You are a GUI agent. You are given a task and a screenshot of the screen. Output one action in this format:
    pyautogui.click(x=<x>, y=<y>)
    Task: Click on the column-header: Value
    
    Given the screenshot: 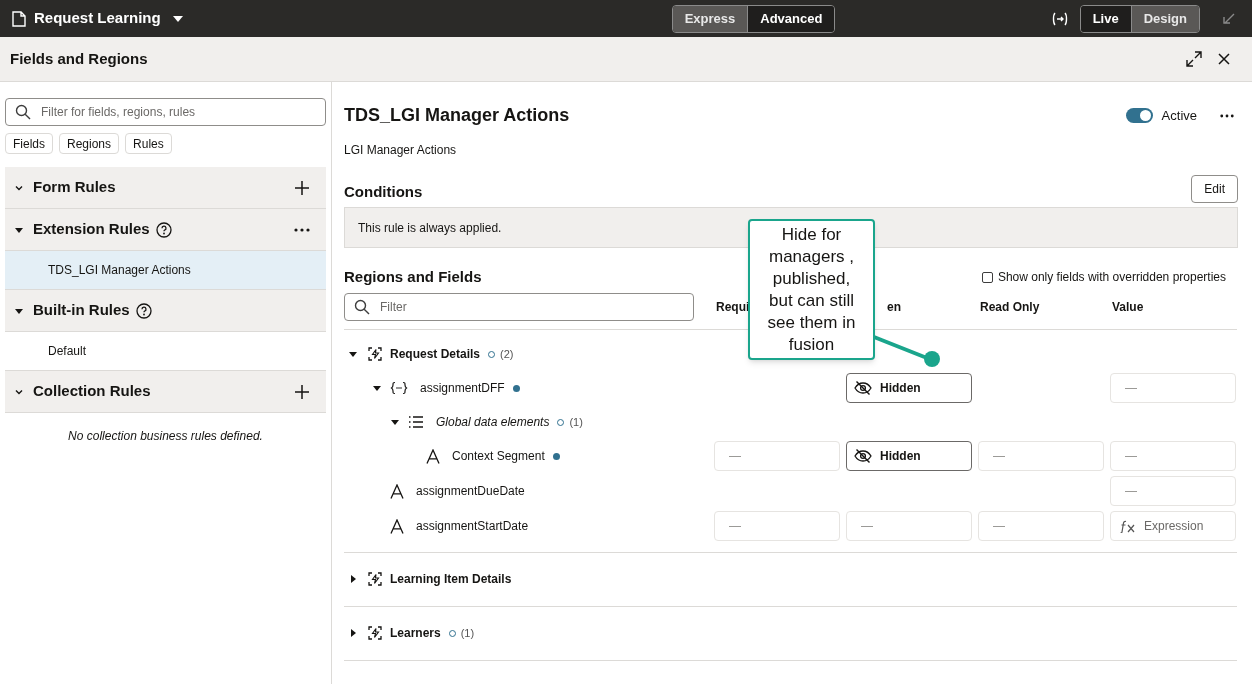 What is the action you would take?
    pyautogui.click(x=1128, y=307)
    